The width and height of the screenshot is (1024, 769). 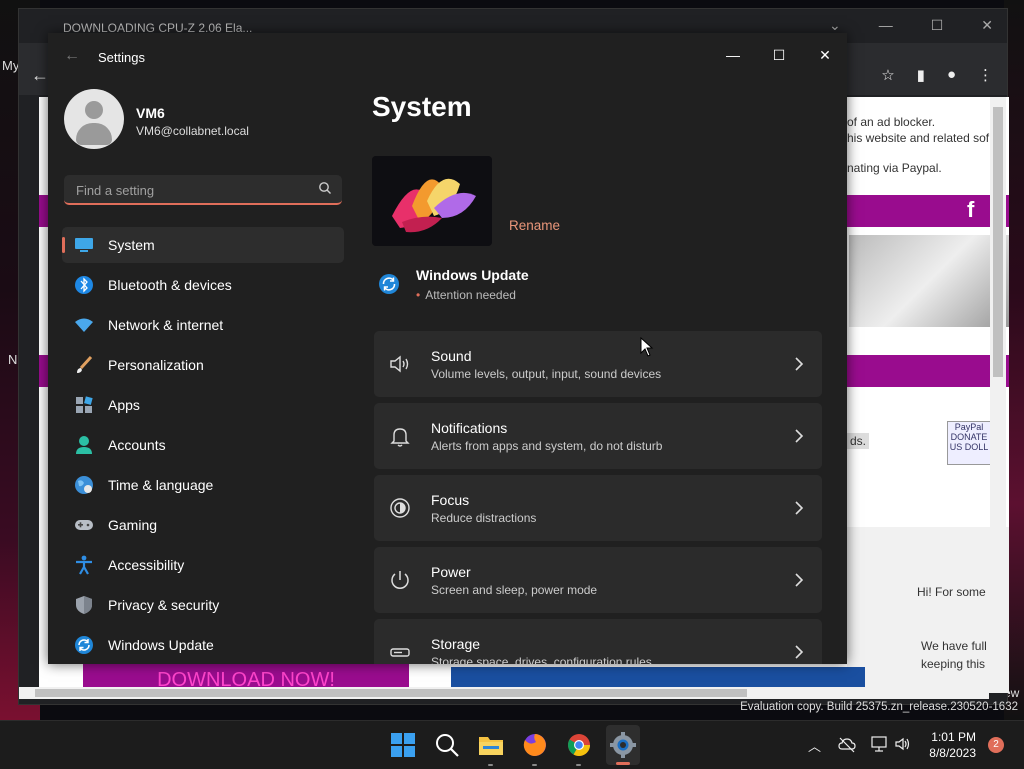 I want to click on web-text: Hi! For some, so click(x=951, y=592).